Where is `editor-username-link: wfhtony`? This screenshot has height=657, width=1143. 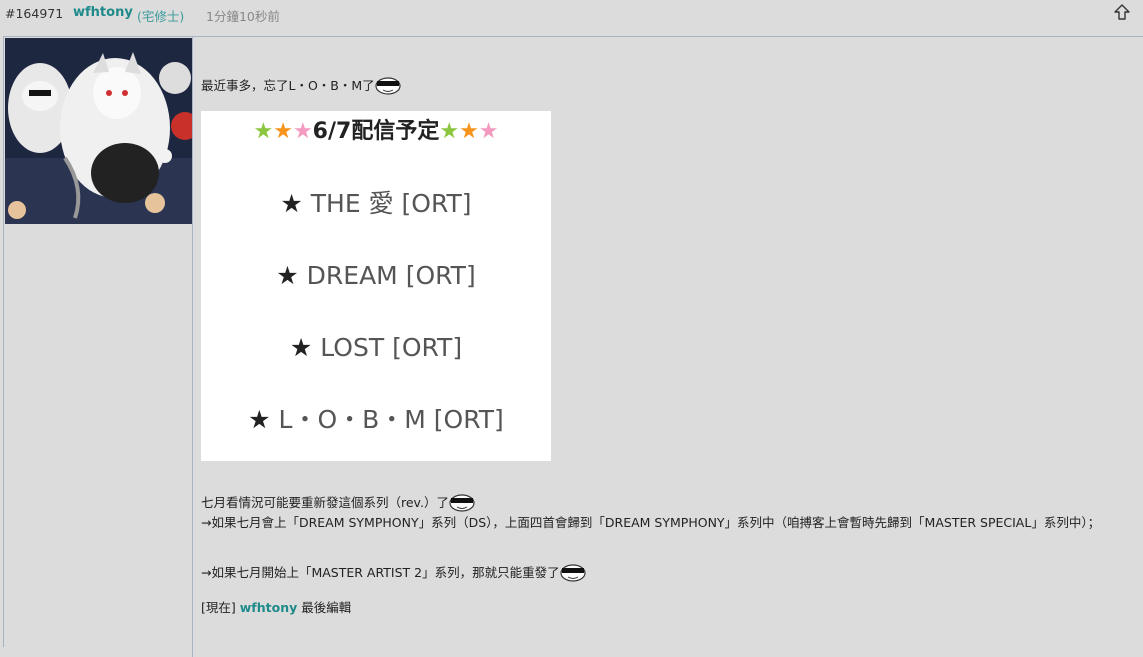
editor-username-link: wfhtony is located at coordinates (269, 607).